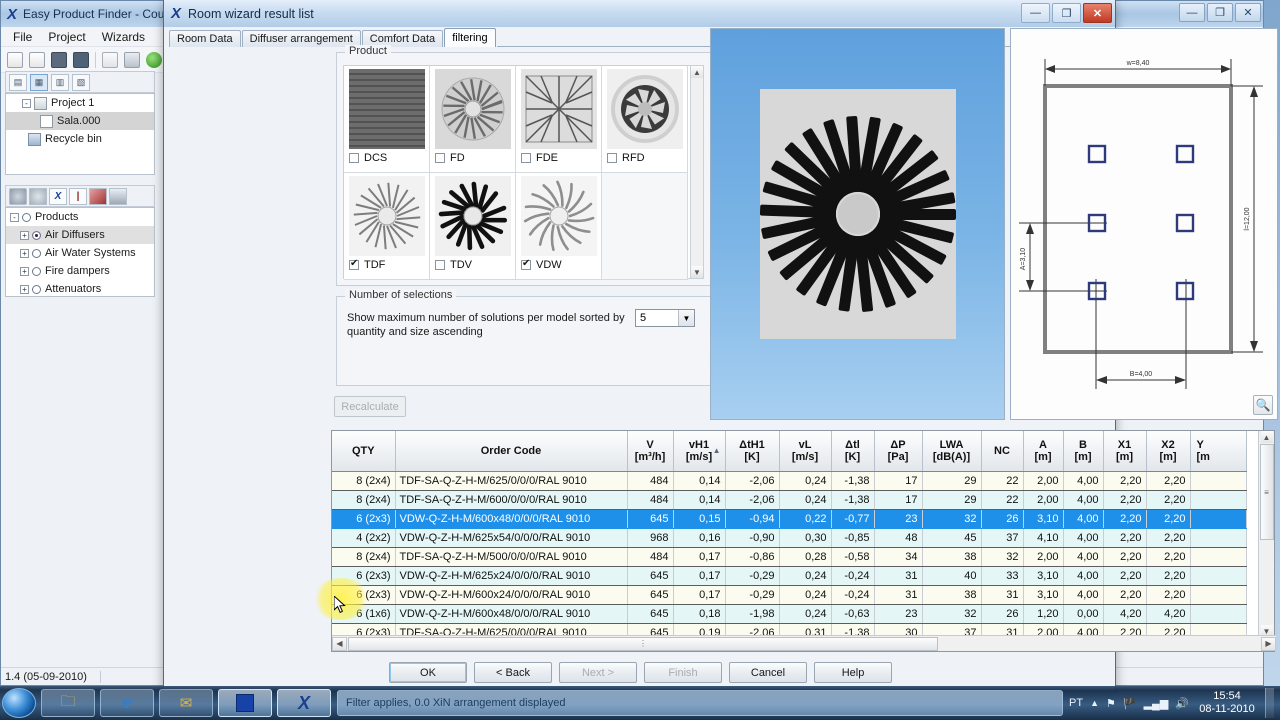 Image resolution: width=1280 pixels, height=720 pixels. I want to click on col-x1: X1 [m], so click(1125, 451).